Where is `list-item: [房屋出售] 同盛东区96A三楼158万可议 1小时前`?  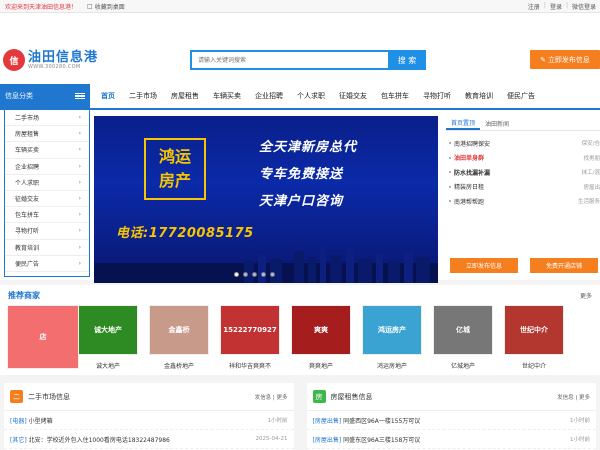
list-item: [房屋出售] 同盛东区96A三楼158万可议 1小时前 is located at coordinates (451, 439).